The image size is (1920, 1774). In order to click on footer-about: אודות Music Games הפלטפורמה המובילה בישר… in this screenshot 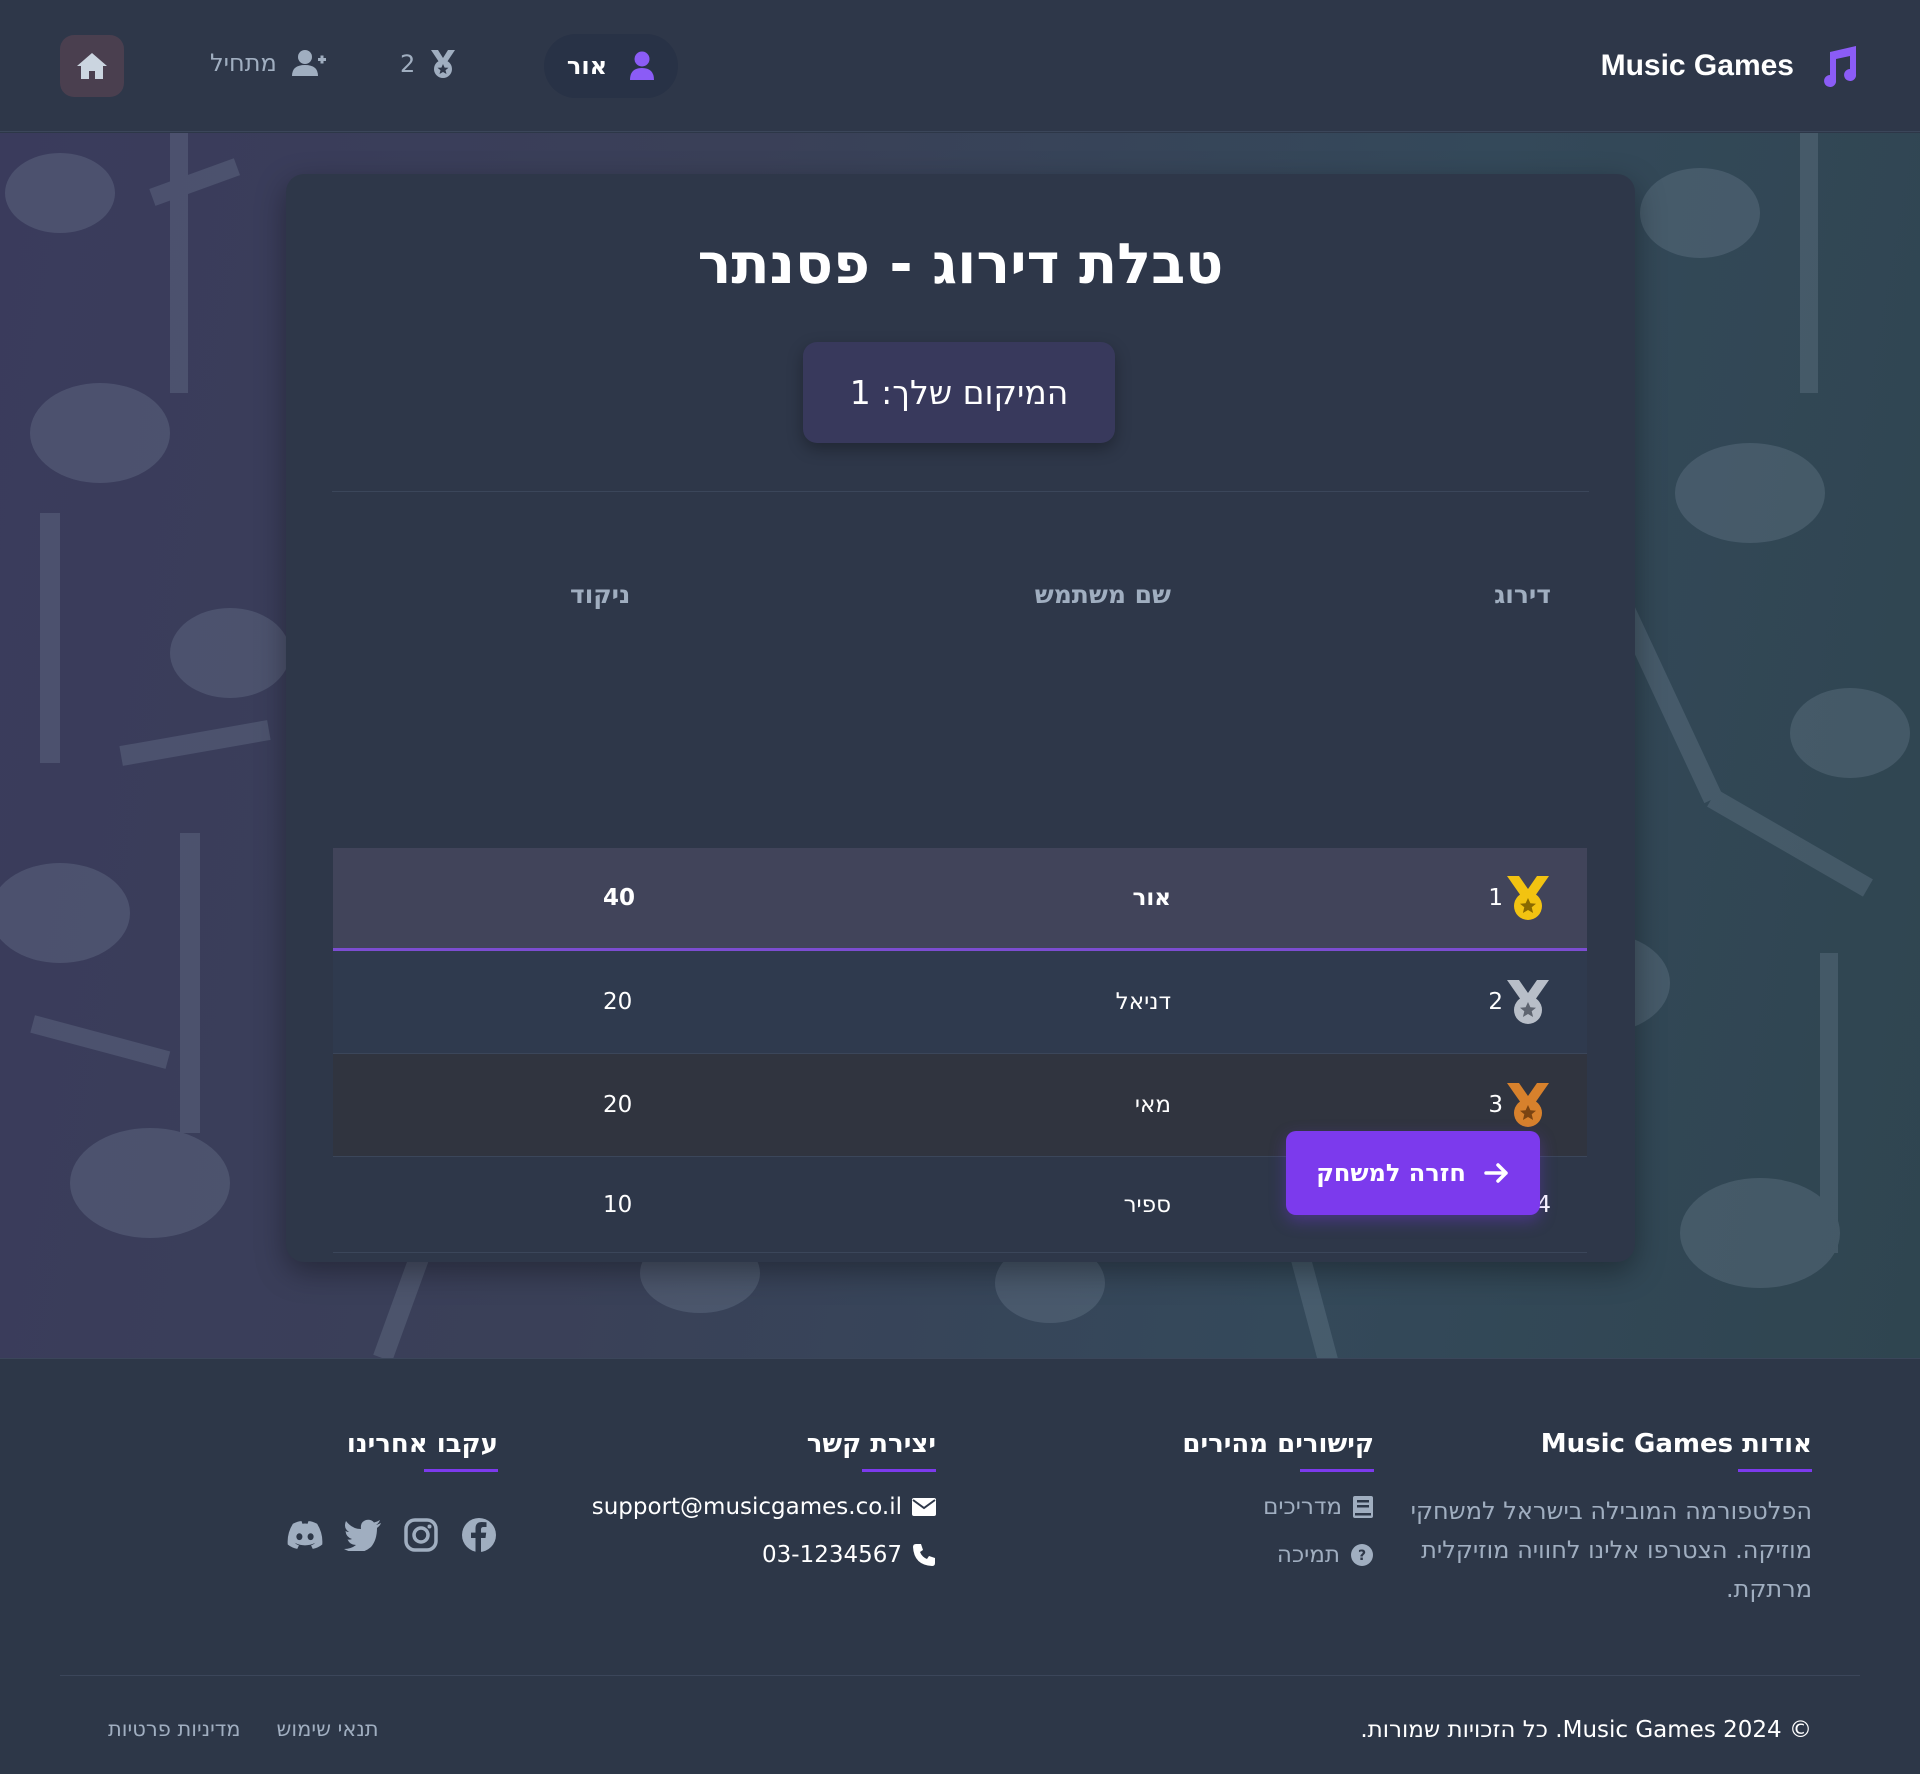, I will do `click(1597, 1519)`.